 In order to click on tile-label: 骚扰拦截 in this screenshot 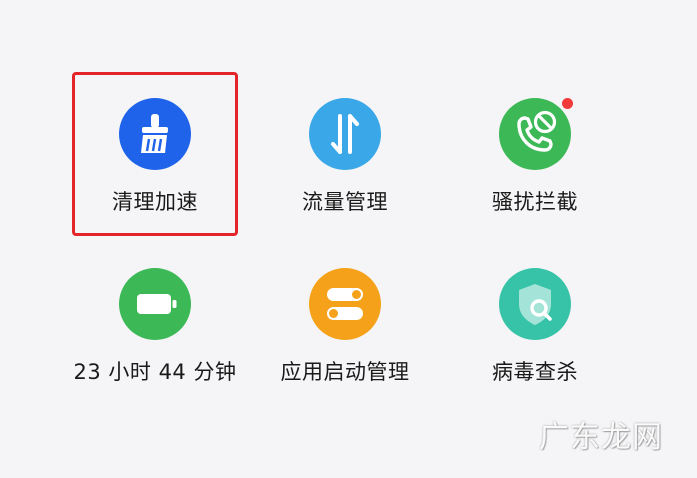, I will do `click(535, 202)`.